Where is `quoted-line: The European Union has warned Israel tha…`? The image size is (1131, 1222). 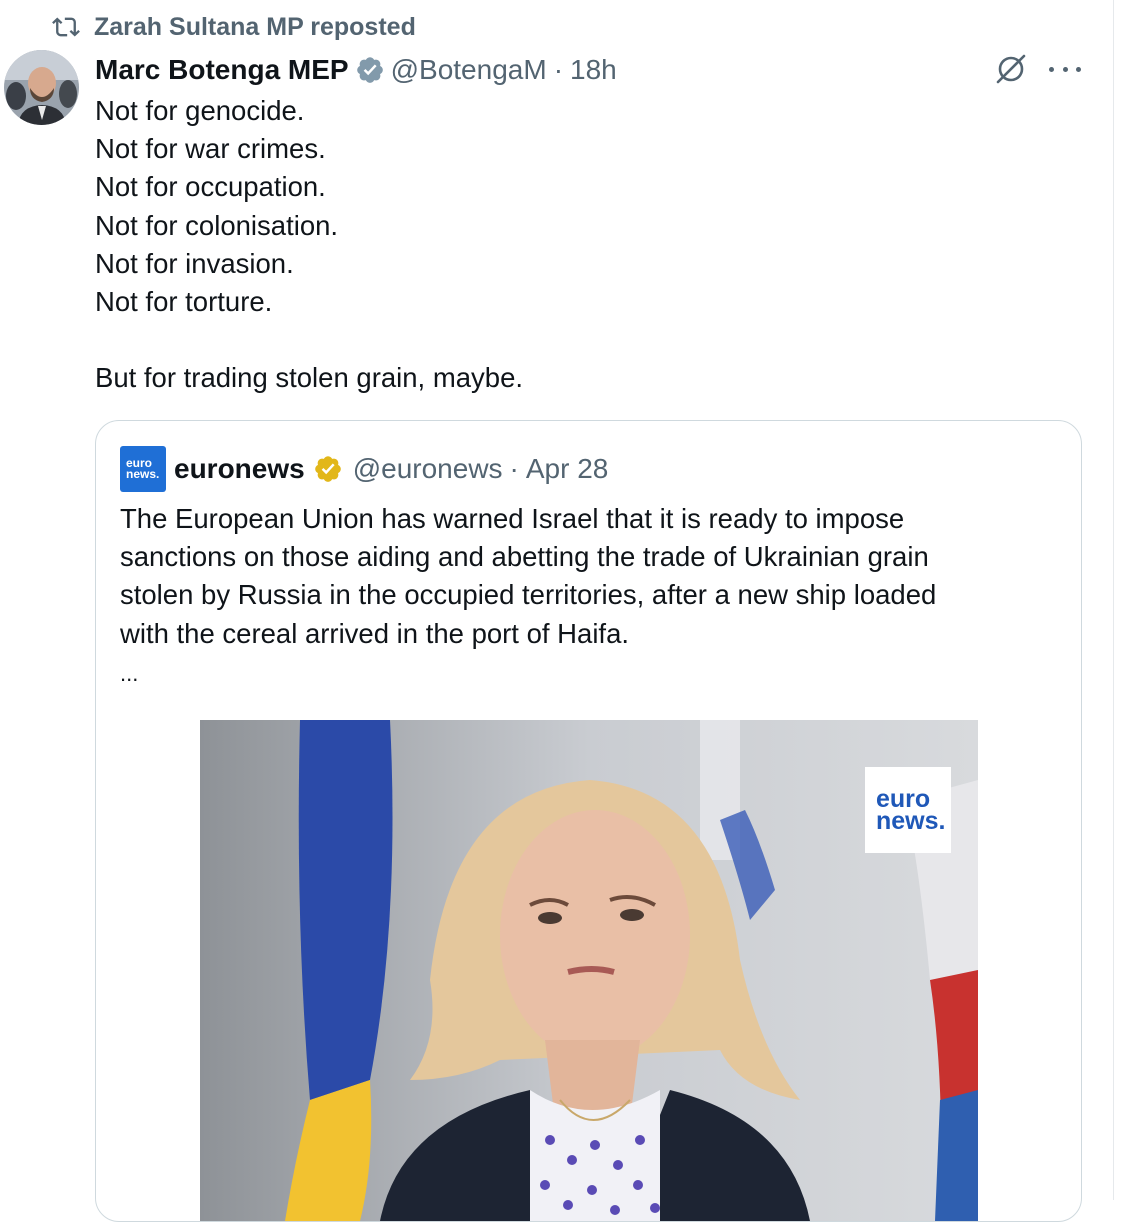
quoted-line: The European Union has warned Israel tha… is located at coordinates (512, 518).